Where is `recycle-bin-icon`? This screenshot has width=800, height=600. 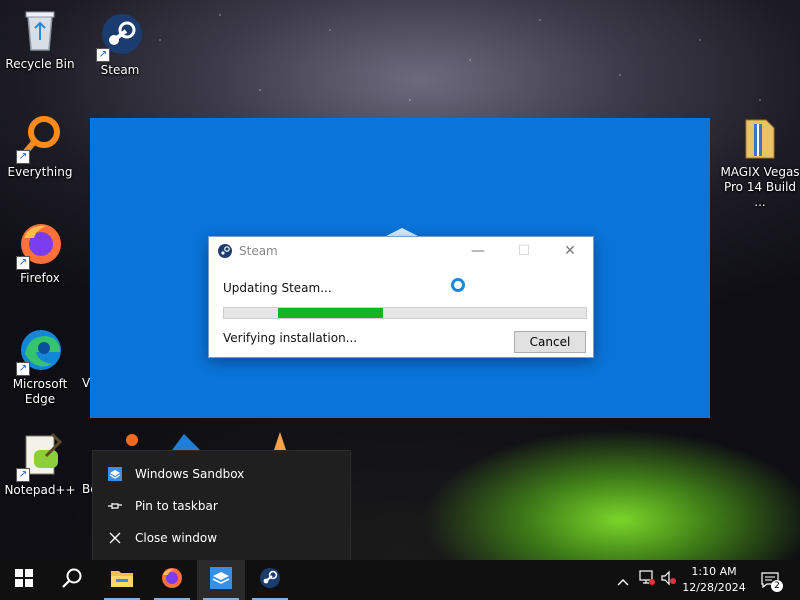 recycle-bin-icon is located at coordinates (40, 30).